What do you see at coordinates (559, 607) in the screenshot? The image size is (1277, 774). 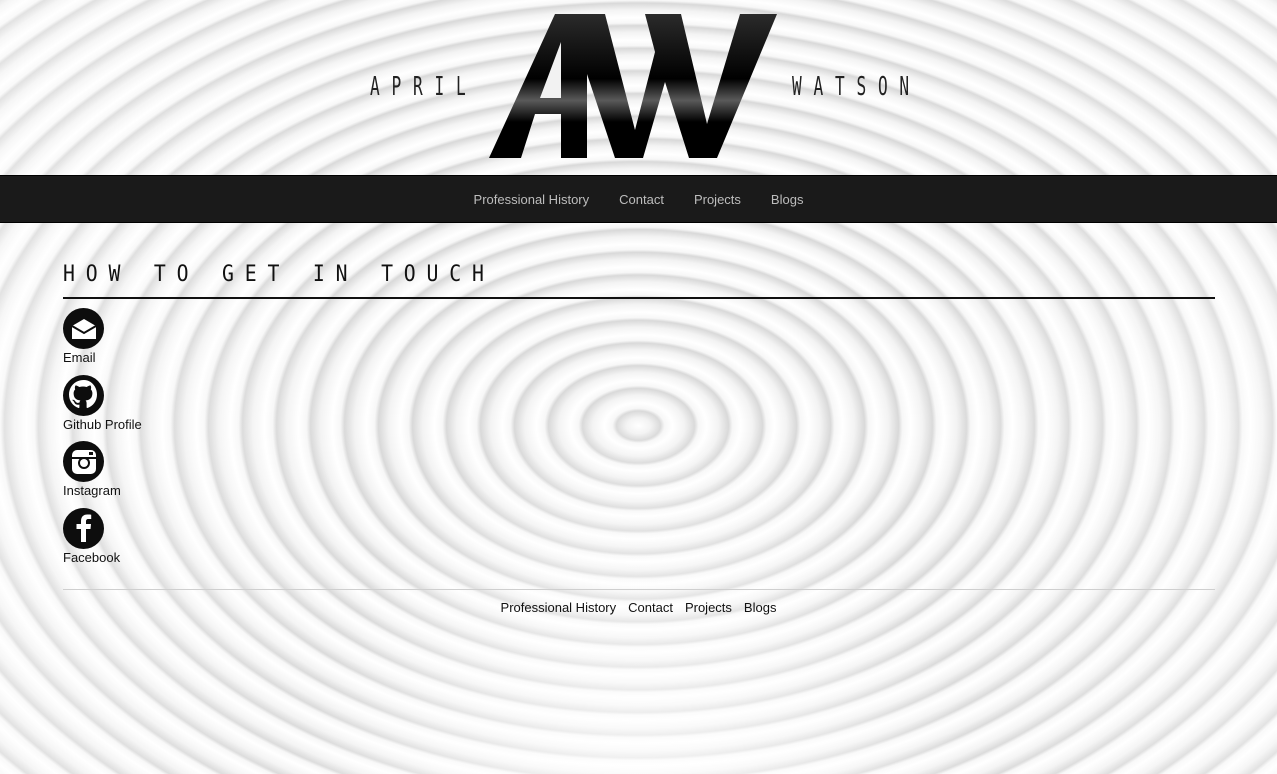 I see `footer-link-professional-history: Professional History` at bounding box center [559, 607].